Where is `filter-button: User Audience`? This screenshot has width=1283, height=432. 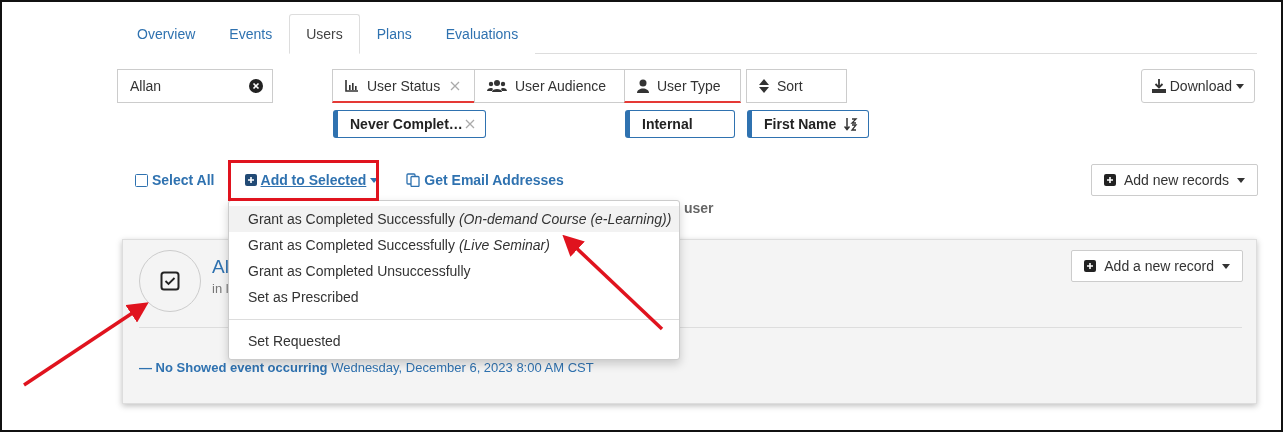
filter-button: User Audience is located at coordinates (549, 86).